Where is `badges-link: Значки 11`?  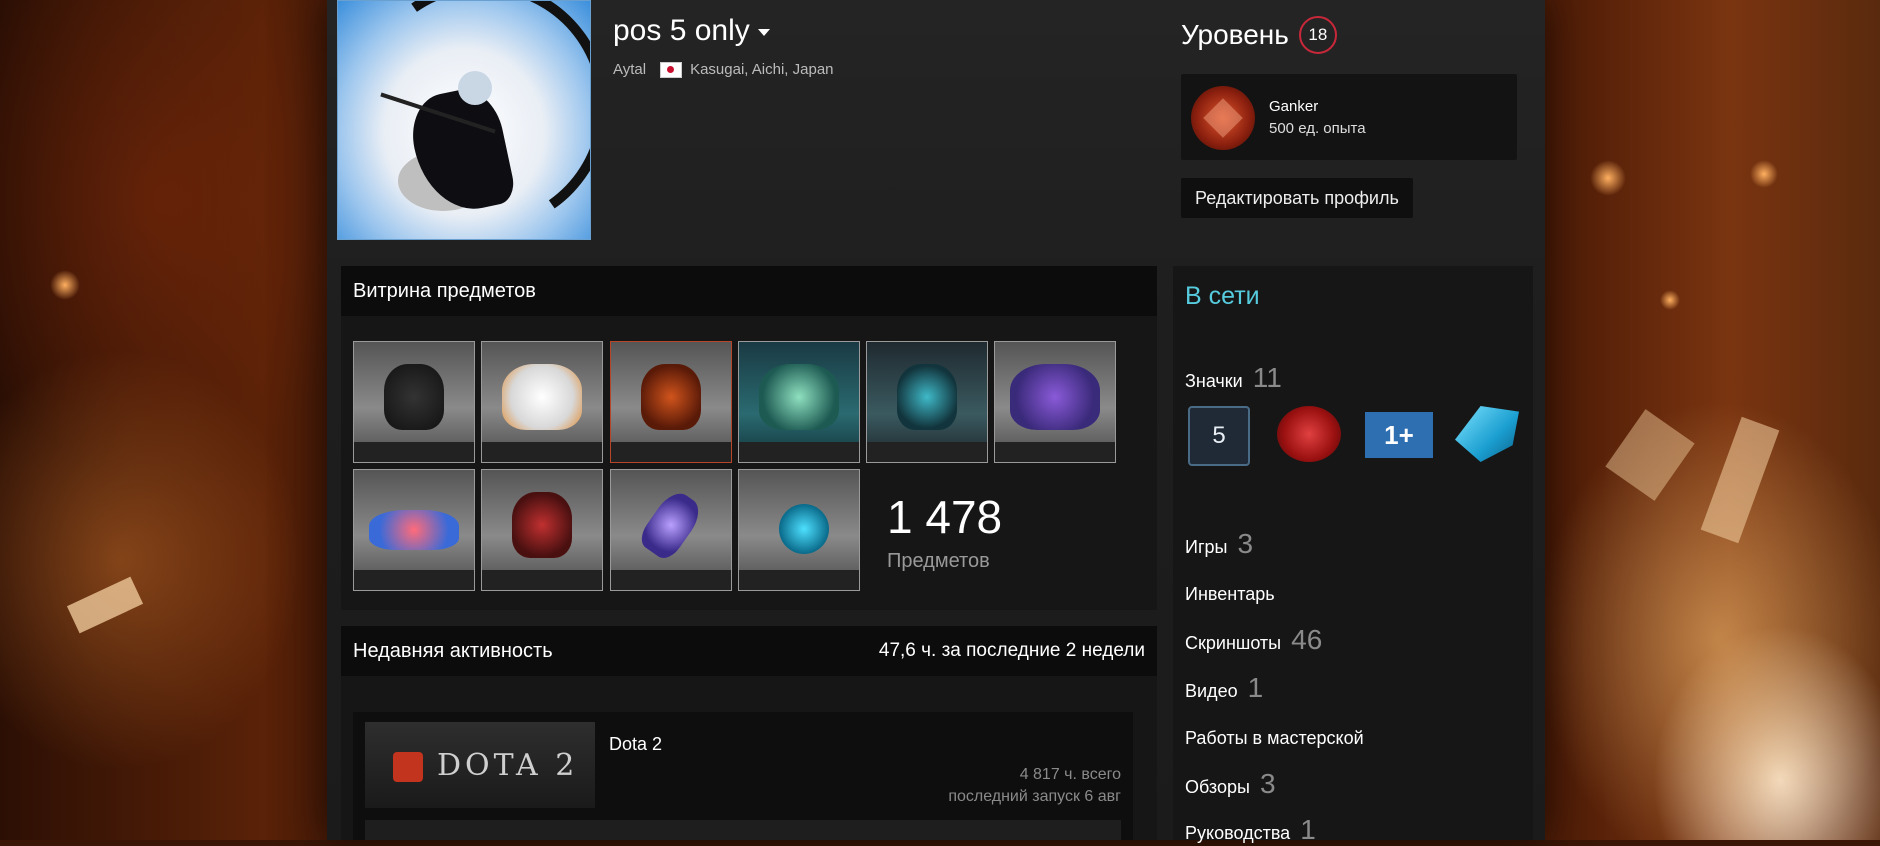 badges-link: Значки 11 is located at coordinates (1233, 378).